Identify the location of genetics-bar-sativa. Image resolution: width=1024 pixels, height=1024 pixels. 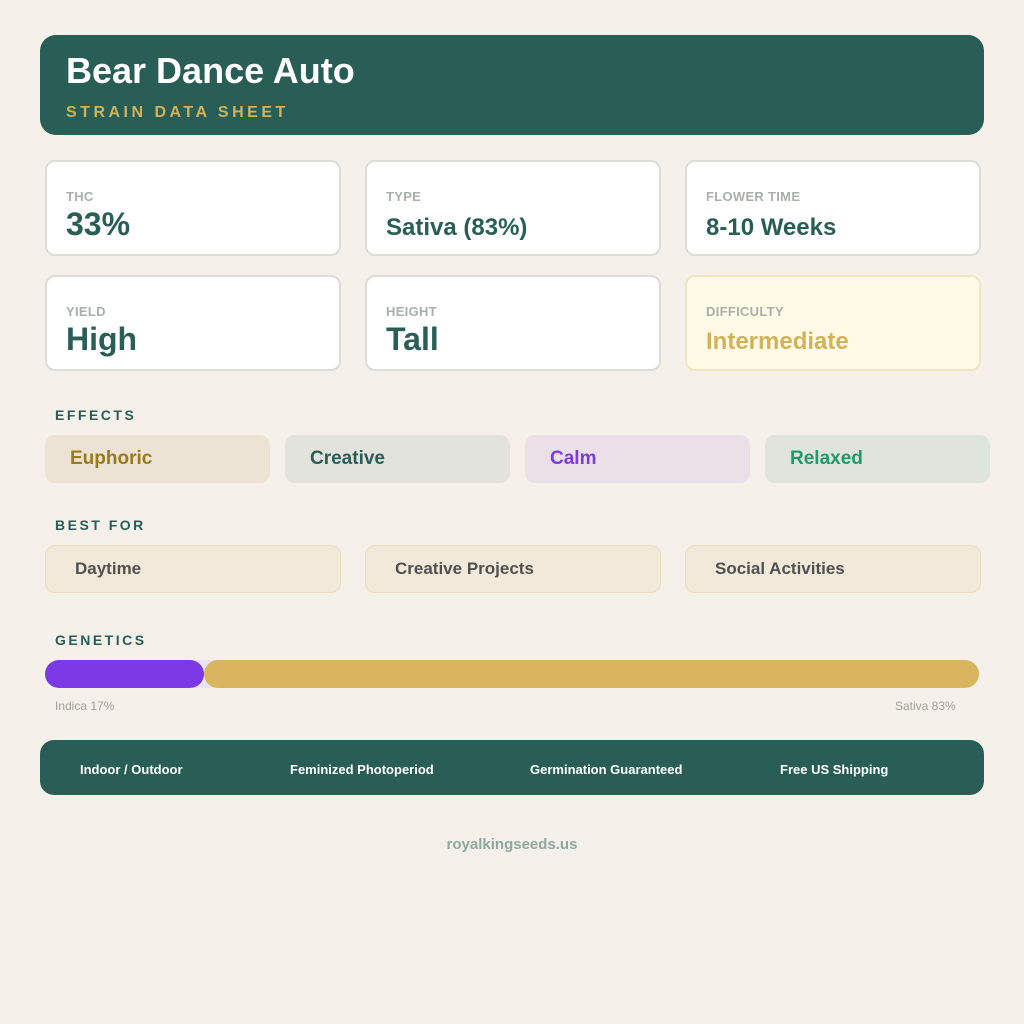
(591, 674).